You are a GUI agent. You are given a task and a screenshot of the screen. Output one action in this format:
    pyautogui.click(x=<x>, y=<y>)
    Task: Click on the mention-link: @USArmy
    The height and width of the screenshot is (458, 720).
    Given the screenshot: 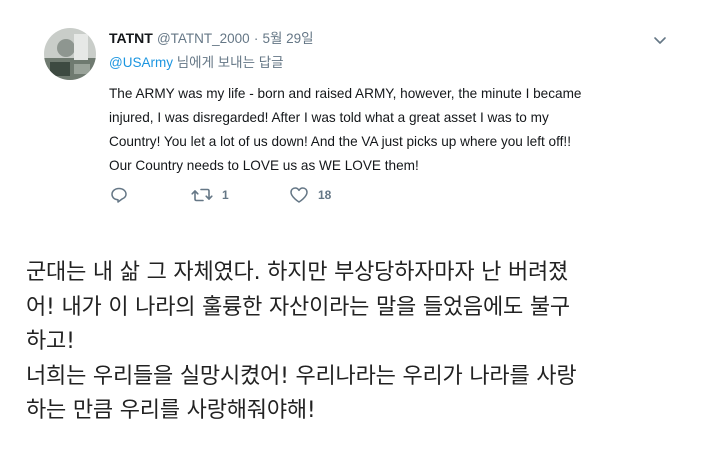 What is the action you would take?
    pyautogui.click(x=141, y=62)
    